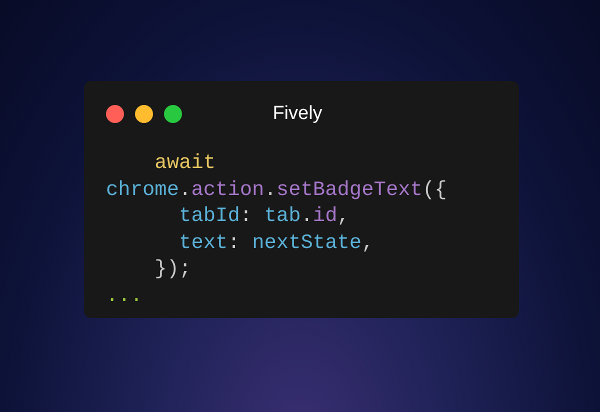 The height and width of the screenshot is (412, 600). I want to click on code-line: });, so click(173, 270).